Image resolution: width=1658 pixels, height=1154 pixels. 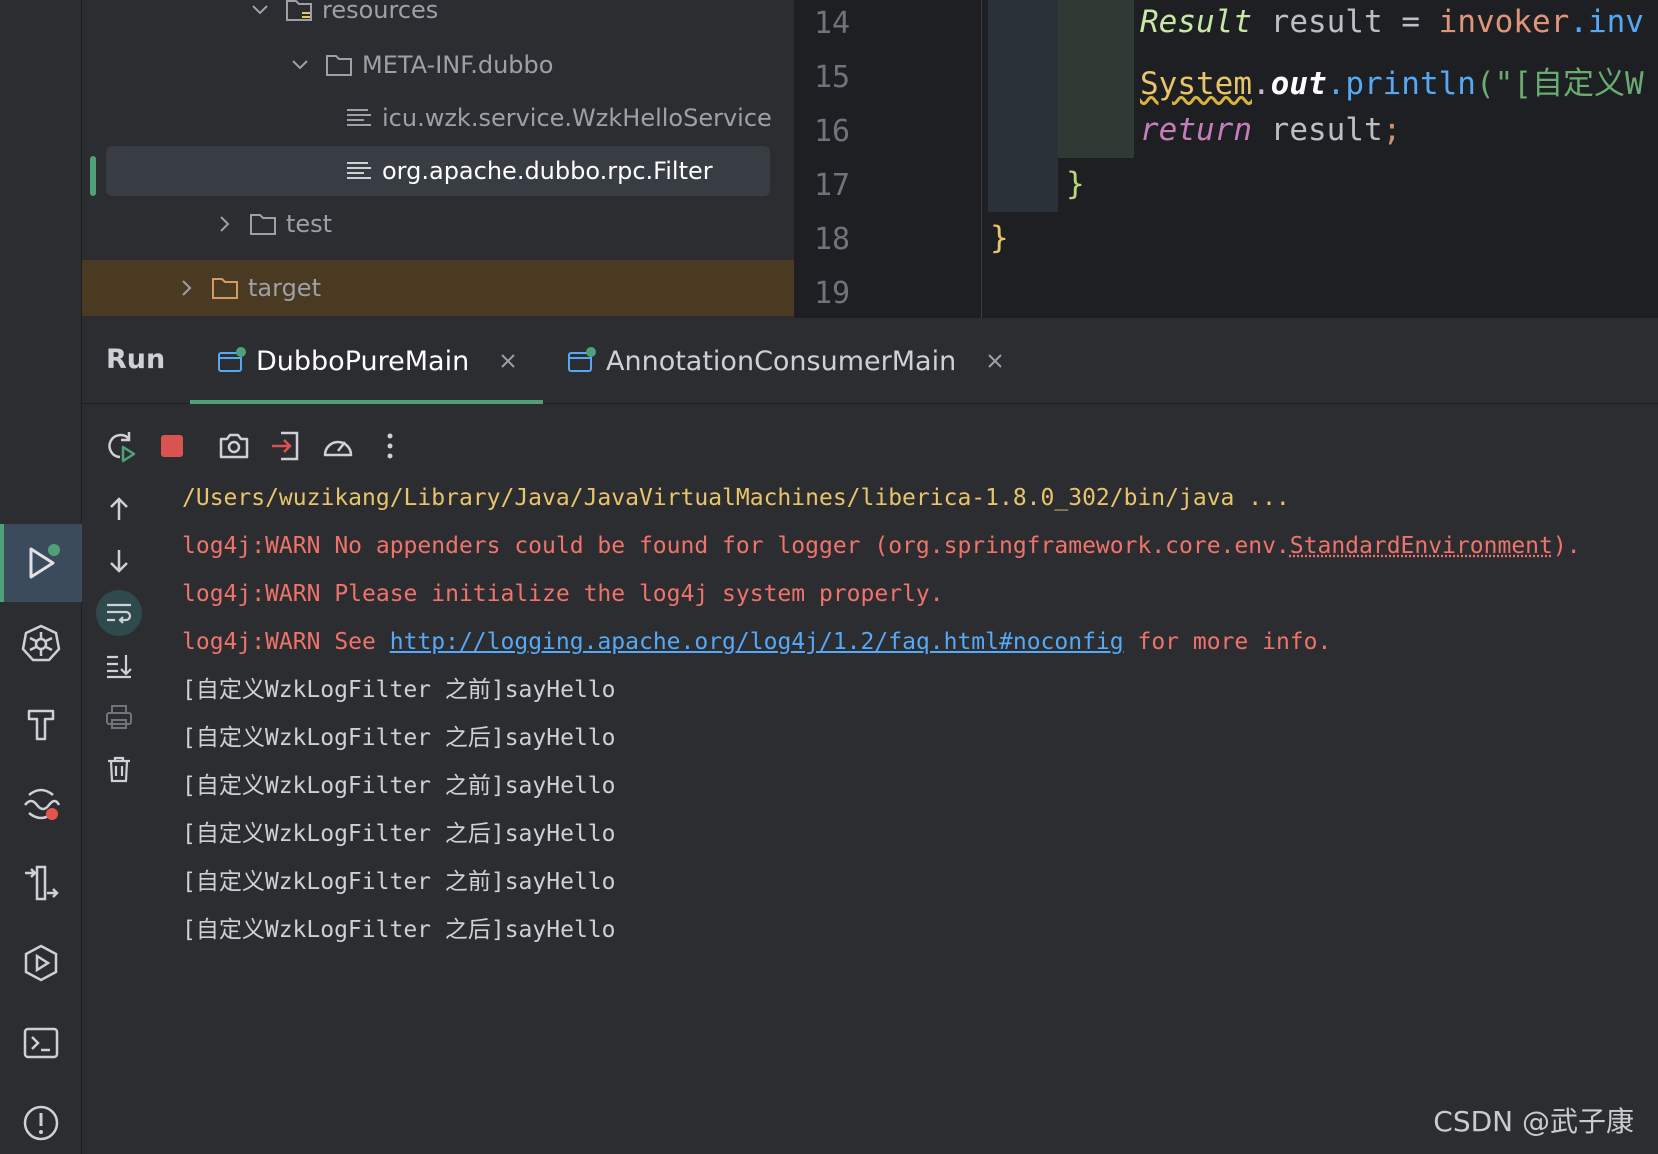 I want to click on rerun-icon, so click(x=122, y=447).